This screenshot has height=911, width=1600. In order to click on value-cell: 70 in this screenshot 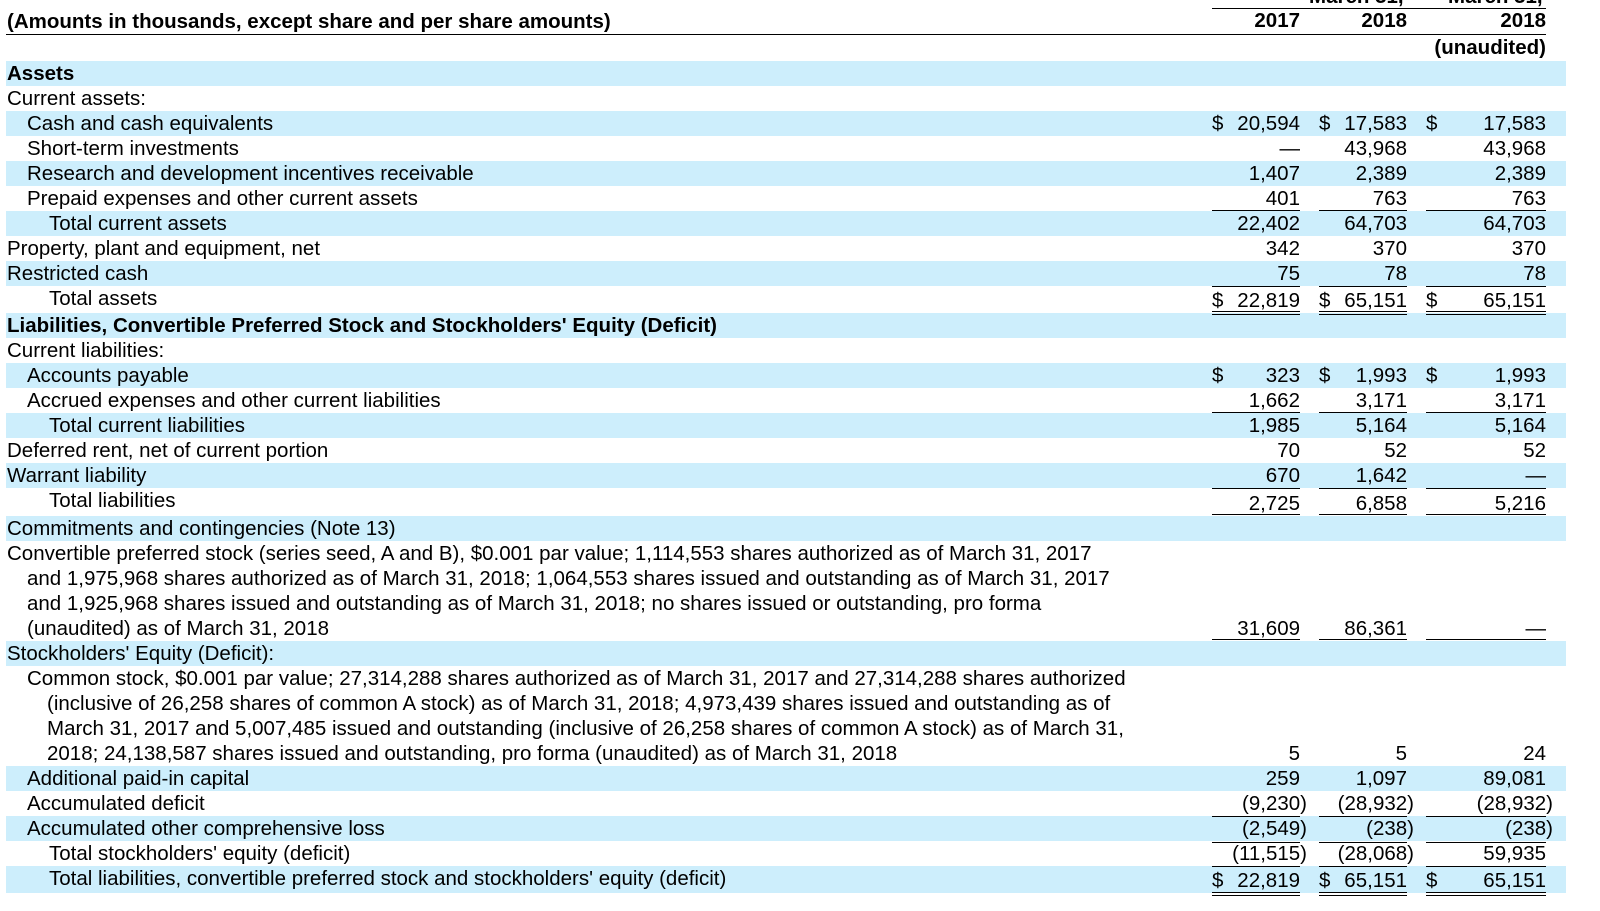, I will do `click(1256, 450)`.